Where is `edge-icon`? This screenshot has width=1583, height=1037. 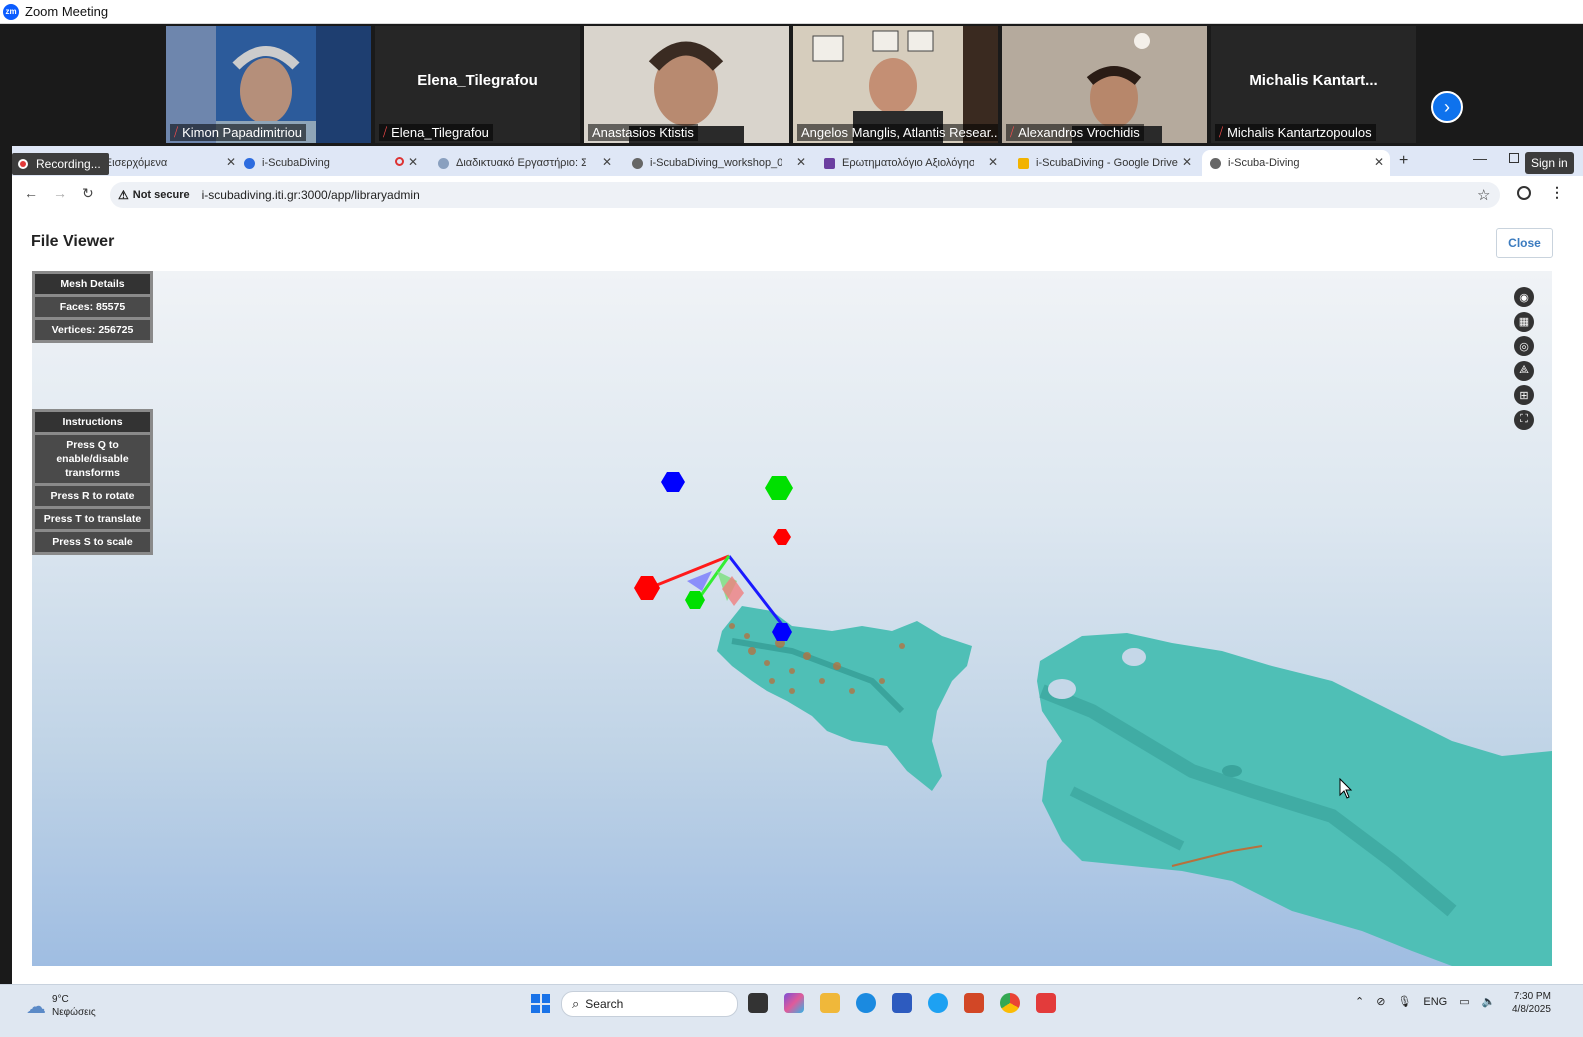
edge-icon is located at coordinates (866, 1003).